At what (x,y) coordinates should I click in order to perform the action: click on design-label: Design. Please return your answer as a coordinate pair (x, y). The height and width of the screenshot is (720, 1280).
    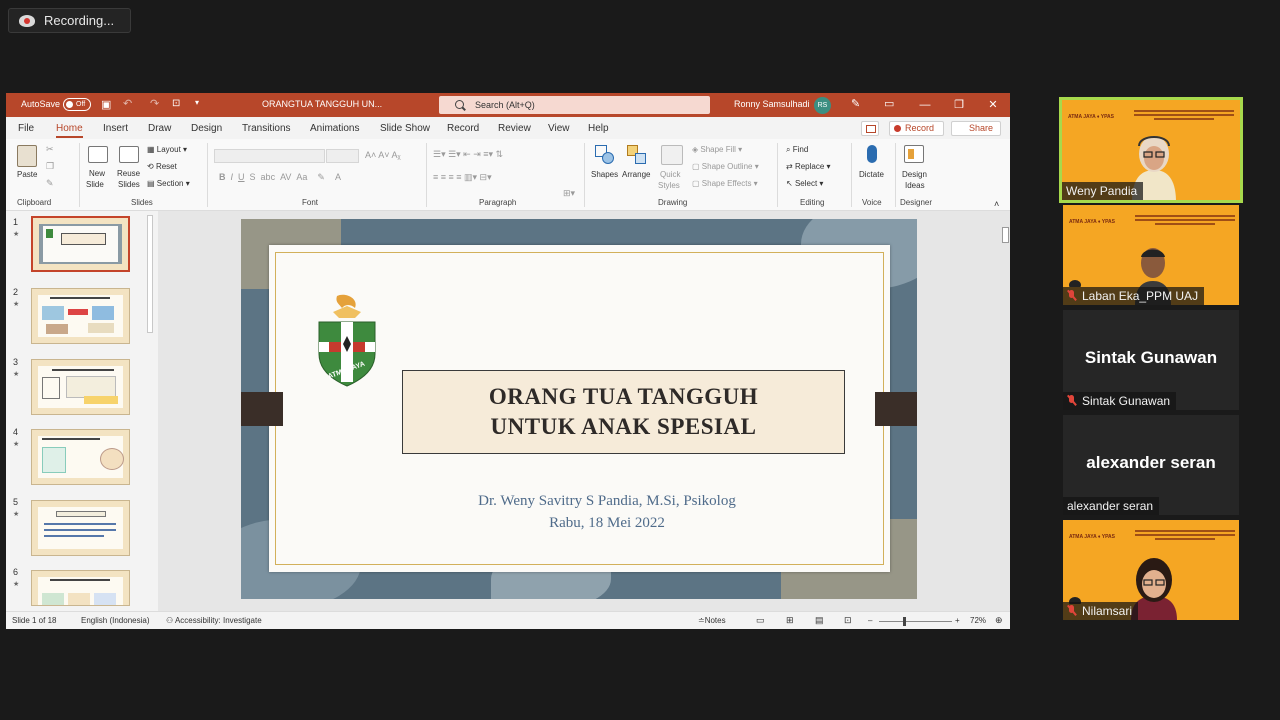
    Looking at the image, I should click on (914, 174).